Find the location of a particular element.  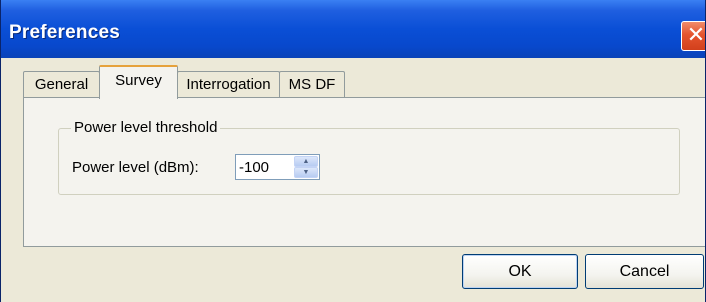

spin-down-button: ▼ is located at coordinates (306, 172).